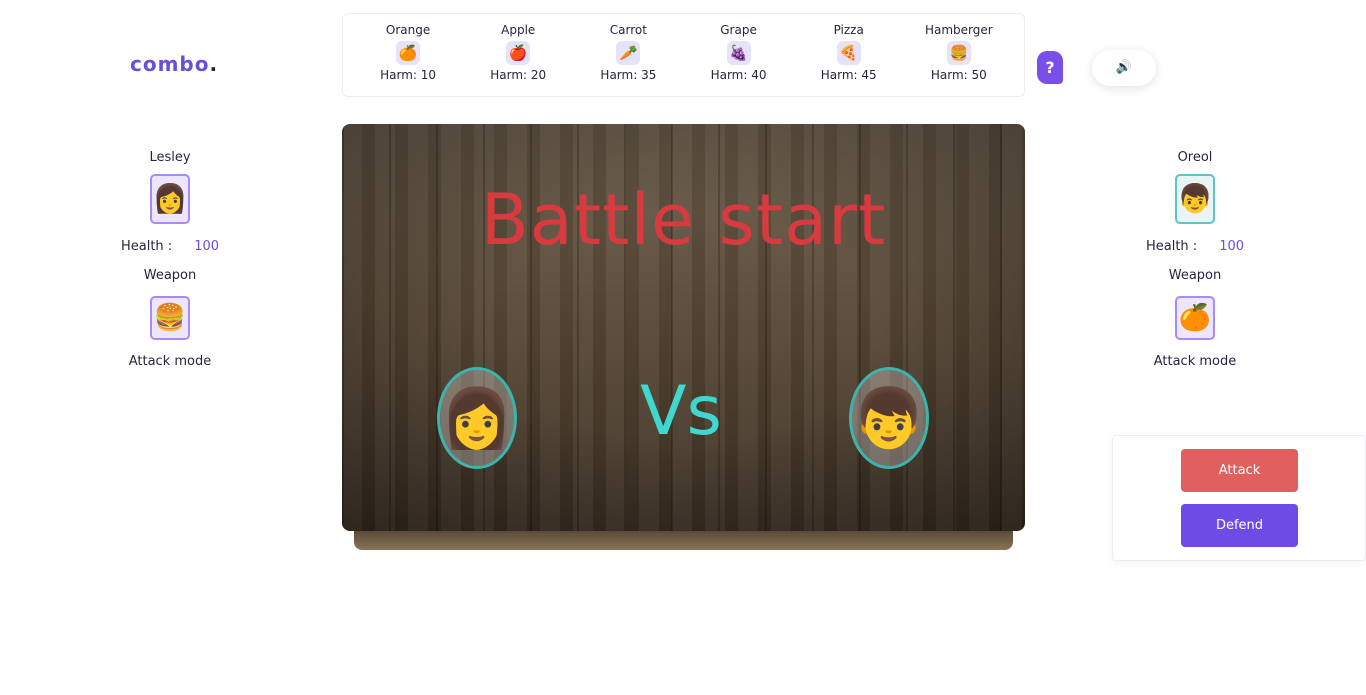 Image resolution: width=1366 pixels, height=695 pixels. I want to click on food-name: Orange, so click(408, 30).